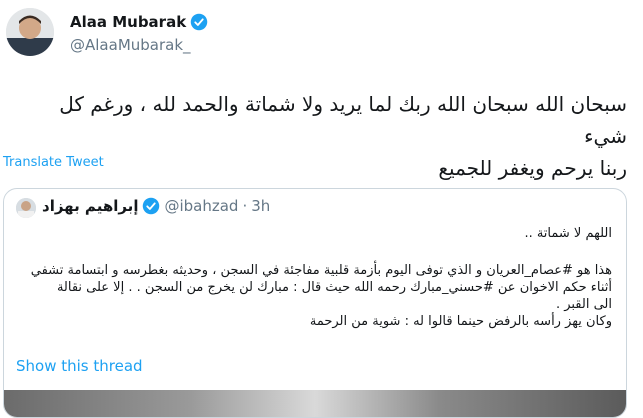 The width and height of the screenshot is (643, 418). What do you see at coordinates (199, 22) in the screenshot?
I see `verified-badge-icon` at bounding box center [199, 22].